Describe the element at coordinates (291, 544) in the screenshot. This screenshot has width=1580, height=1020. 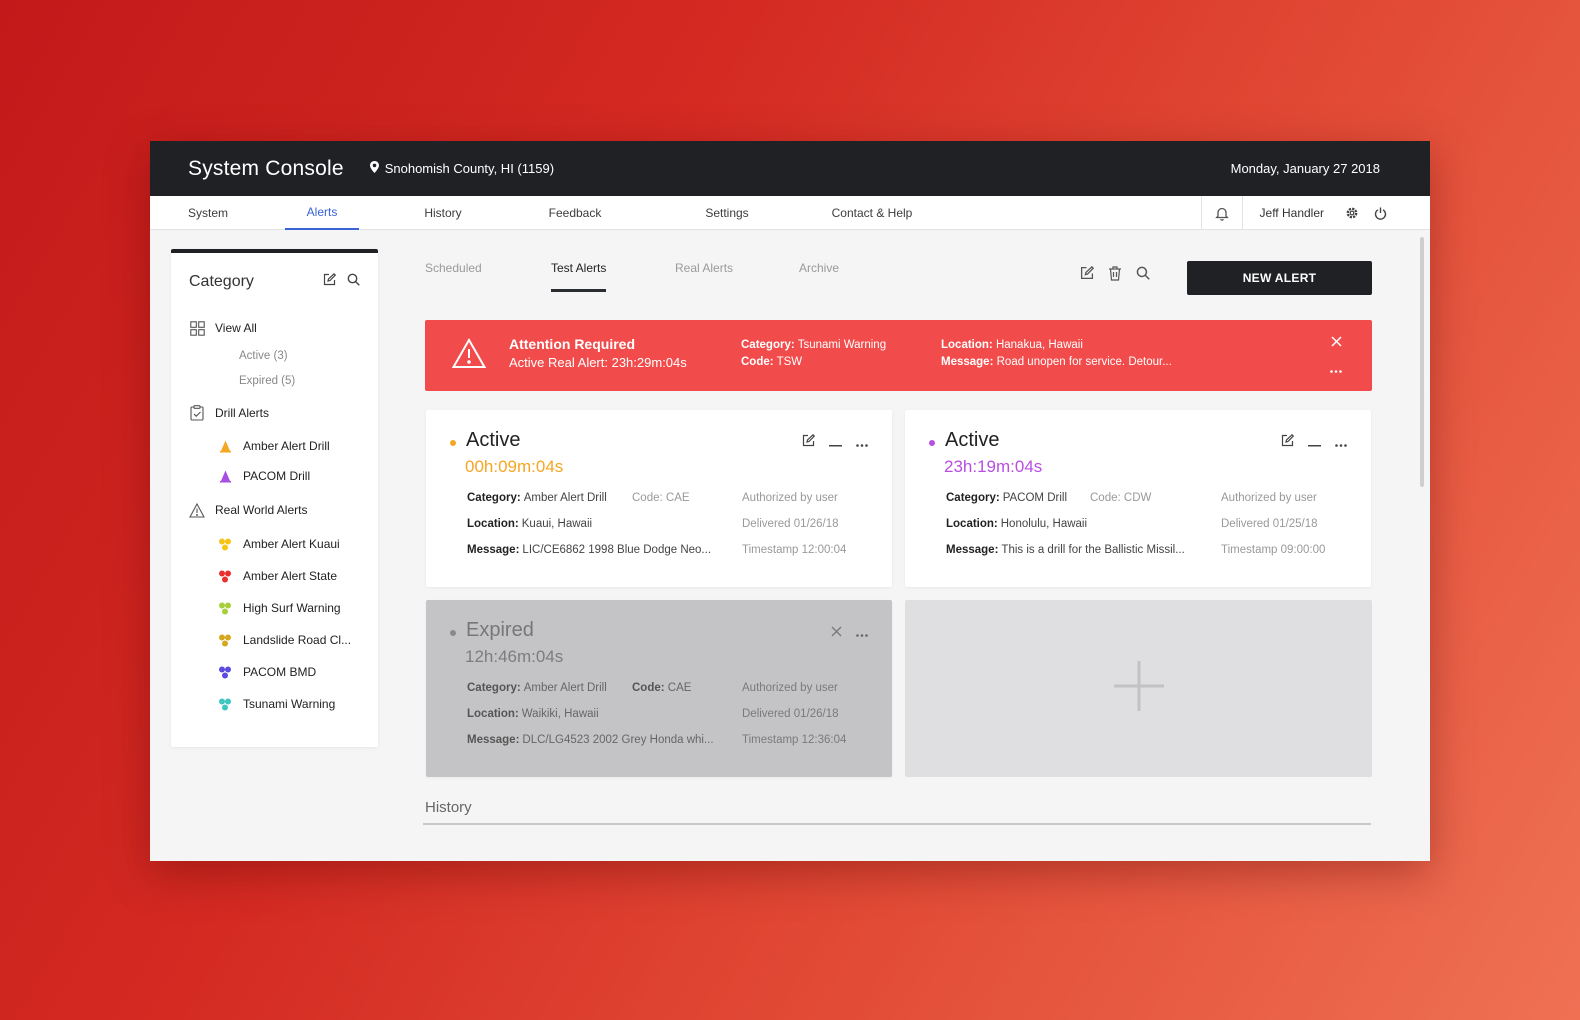
I see `sidebar-item-label: Amber Alert Kuaui` at that location.